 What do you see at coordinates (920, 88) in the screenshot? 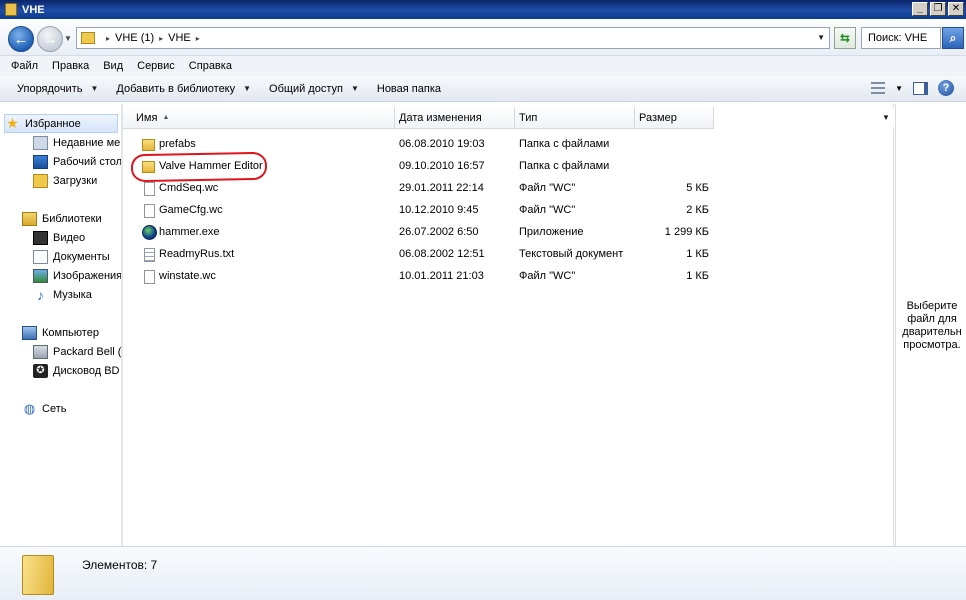
I see `preview-pane-icon` at bounding box center [920, 88].